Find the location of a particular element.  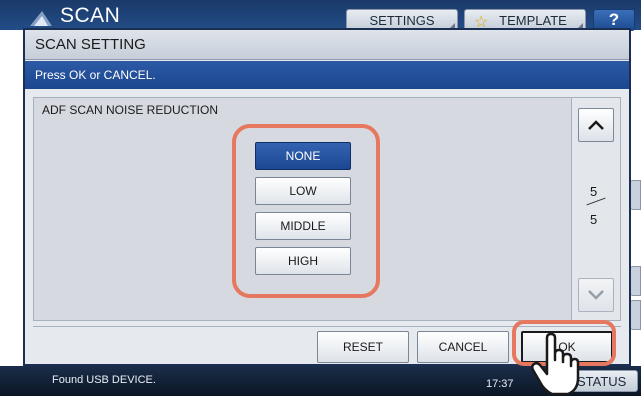

app-title: SCAN is located at coordinates (90, 15).